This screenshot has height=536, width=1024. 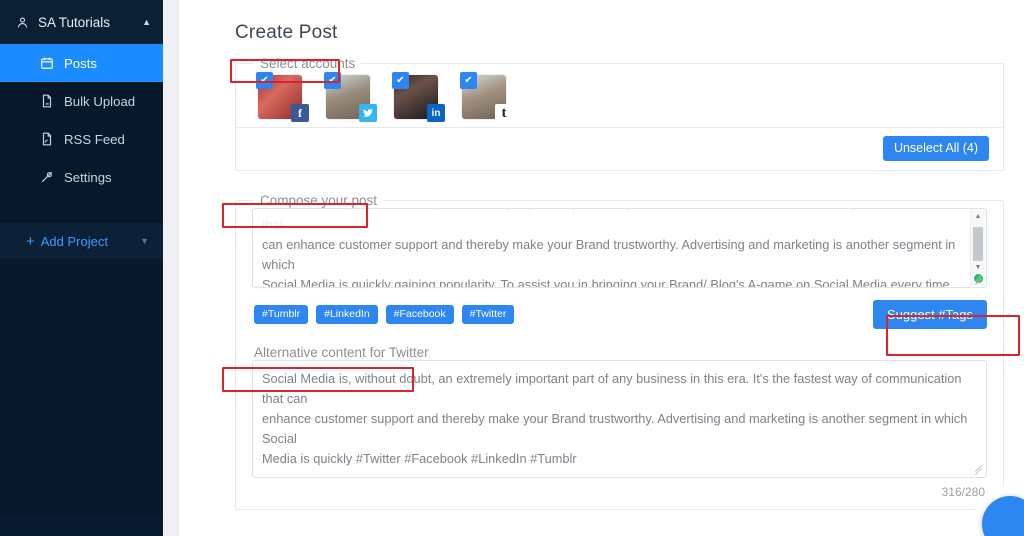 I want to click on compose-legend: Compose your post, so click(x=319, y=200).